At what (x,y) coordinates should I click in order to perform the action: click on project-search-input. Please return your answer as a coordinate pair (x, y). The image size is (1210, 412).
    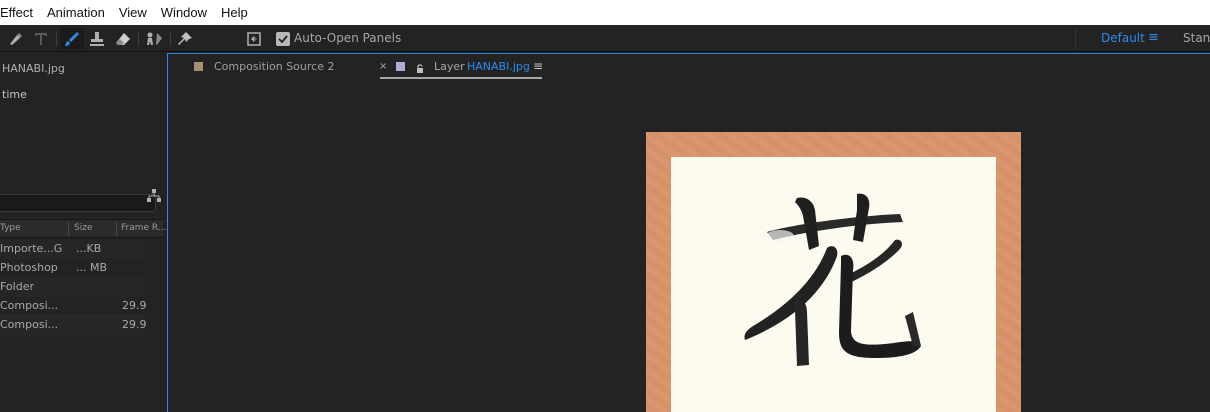
    Looking at the image, I should click on (78, 203).